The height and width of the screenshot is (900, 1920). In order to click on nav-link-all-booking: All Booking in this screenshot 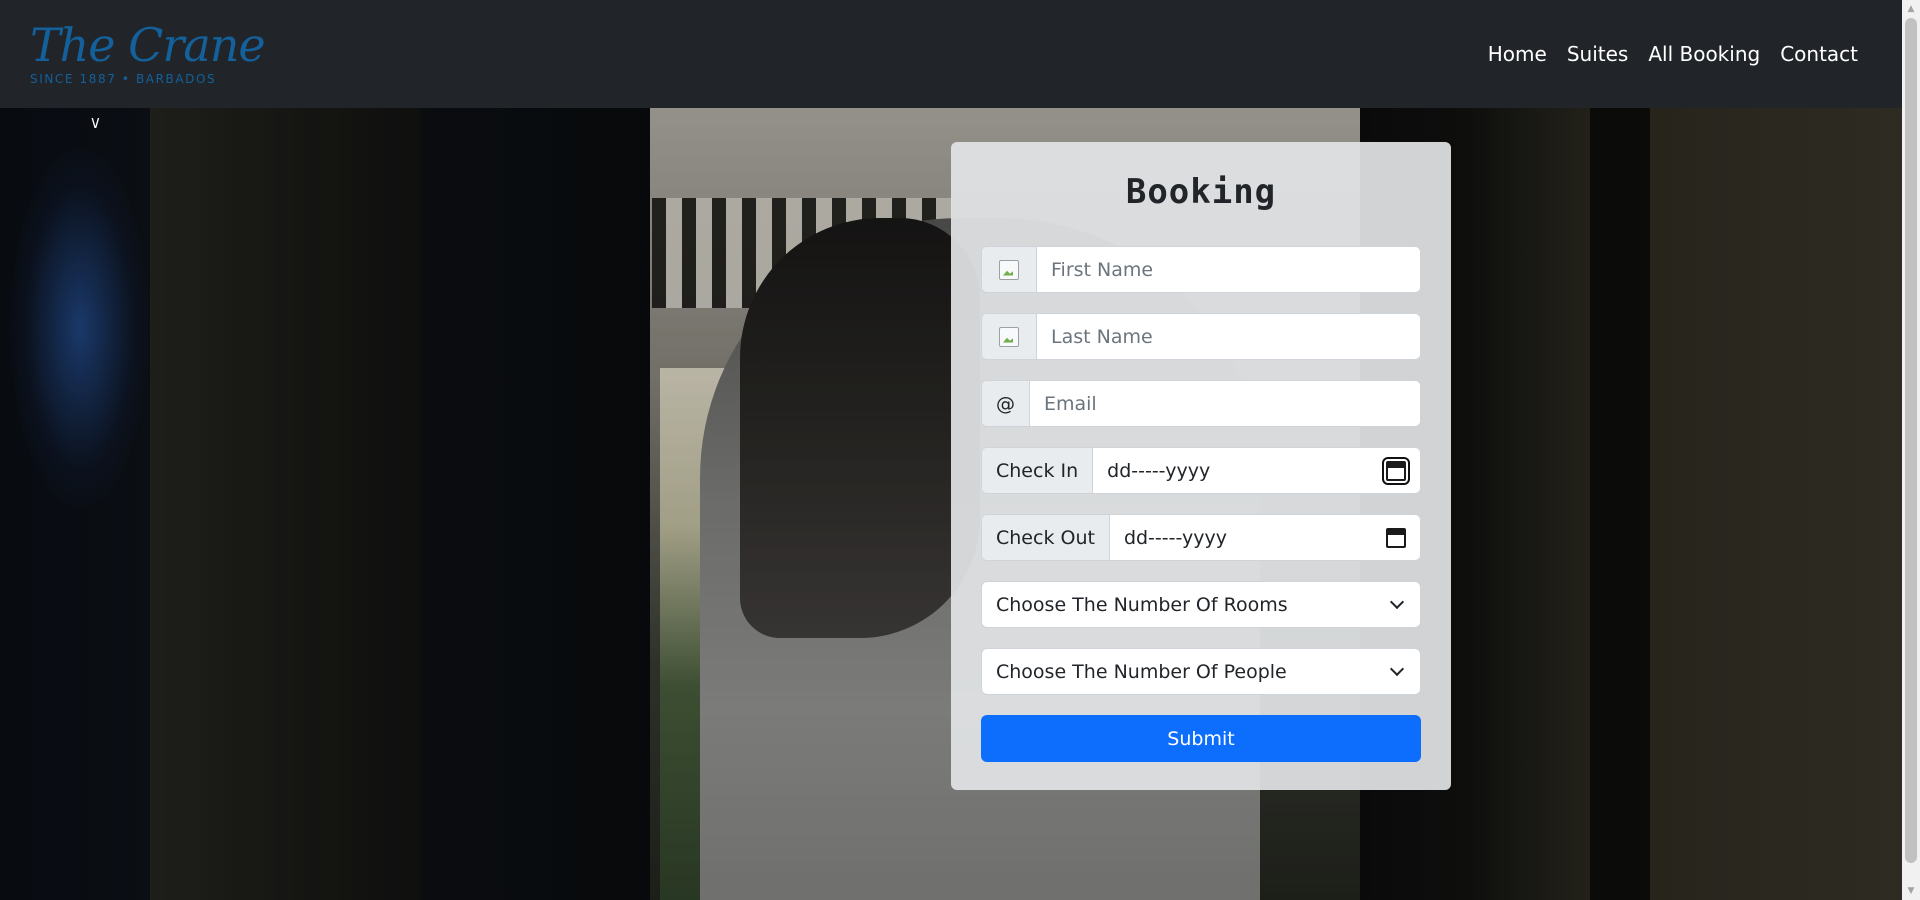, I will do `click(1704, 54)`.